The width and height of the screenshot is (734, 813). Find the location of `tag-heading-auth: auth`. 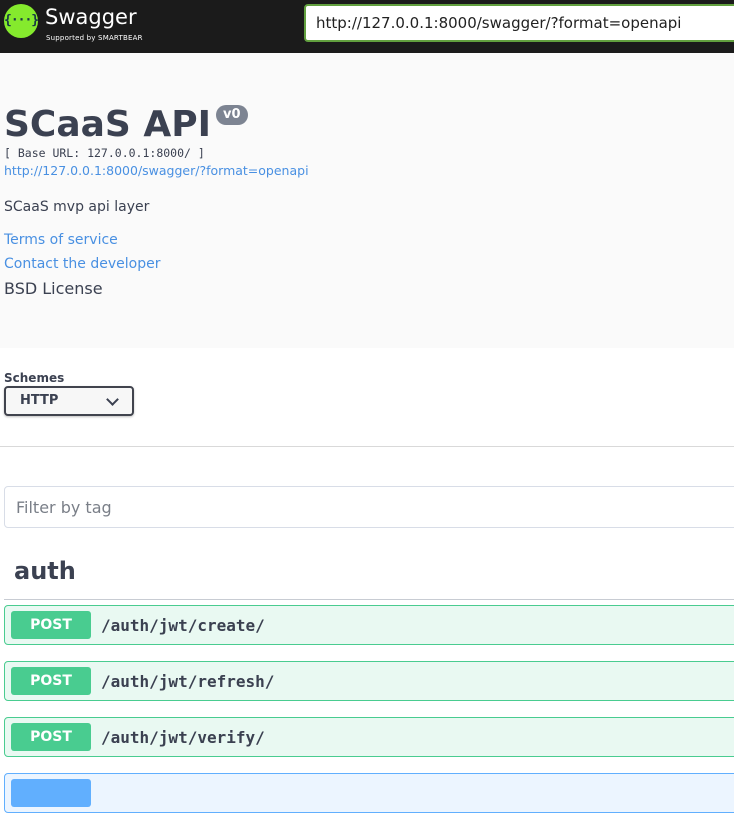

tag-heading-auth: auth is located at coordinates (45, 571).